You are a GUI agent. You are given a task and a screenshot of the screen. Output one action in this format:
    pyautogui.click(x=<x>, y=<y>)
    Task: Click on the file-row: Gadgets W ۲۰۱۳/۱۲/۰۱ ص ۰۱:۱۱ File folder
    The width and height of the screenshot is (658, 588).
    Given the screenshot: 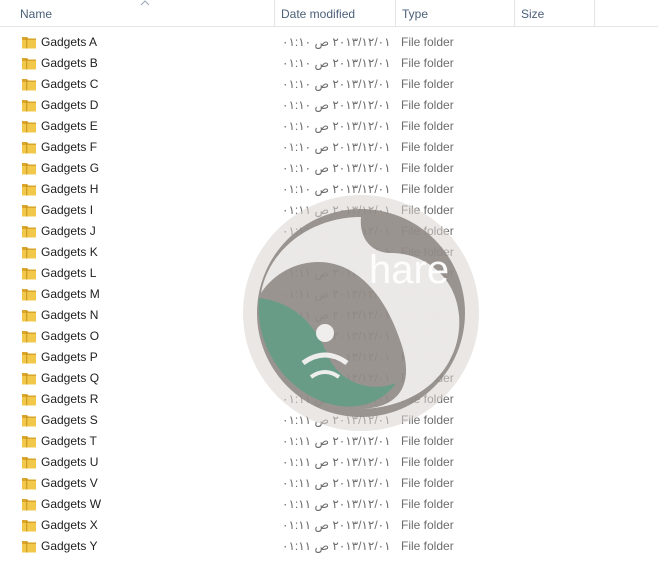 What is the action you would take?
    pyautogui.click(x=329, y=504)
    